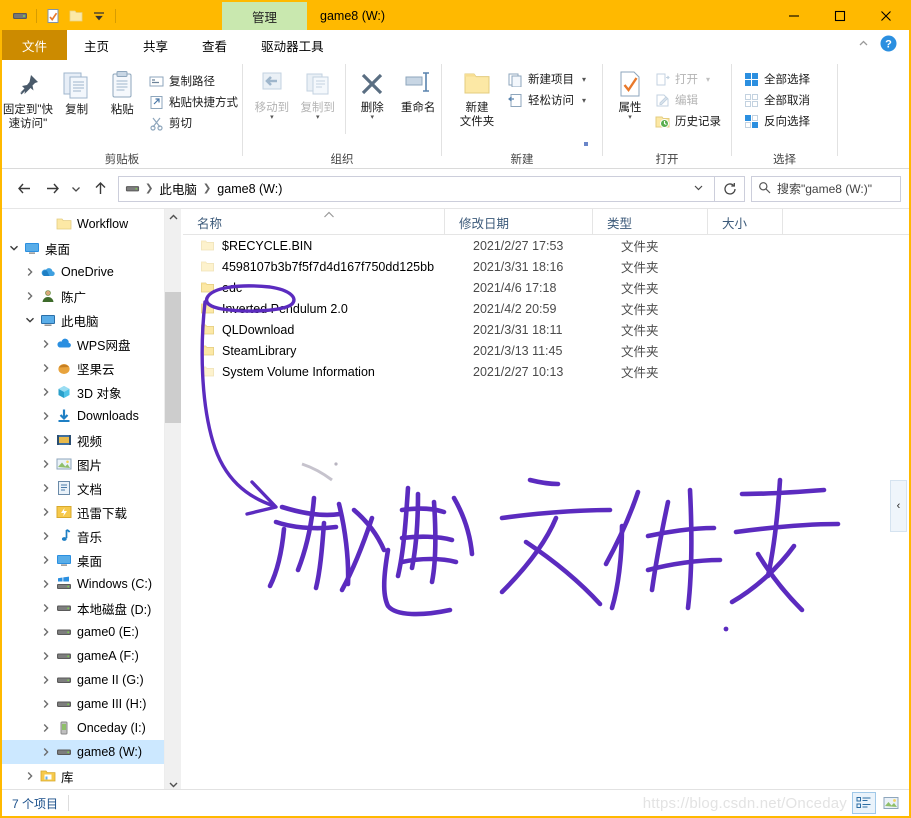  What do you see at coordinates (708, 79) in the screenshot?
I see `open-caret-icon: ▾` at bounding box center [708, 79].